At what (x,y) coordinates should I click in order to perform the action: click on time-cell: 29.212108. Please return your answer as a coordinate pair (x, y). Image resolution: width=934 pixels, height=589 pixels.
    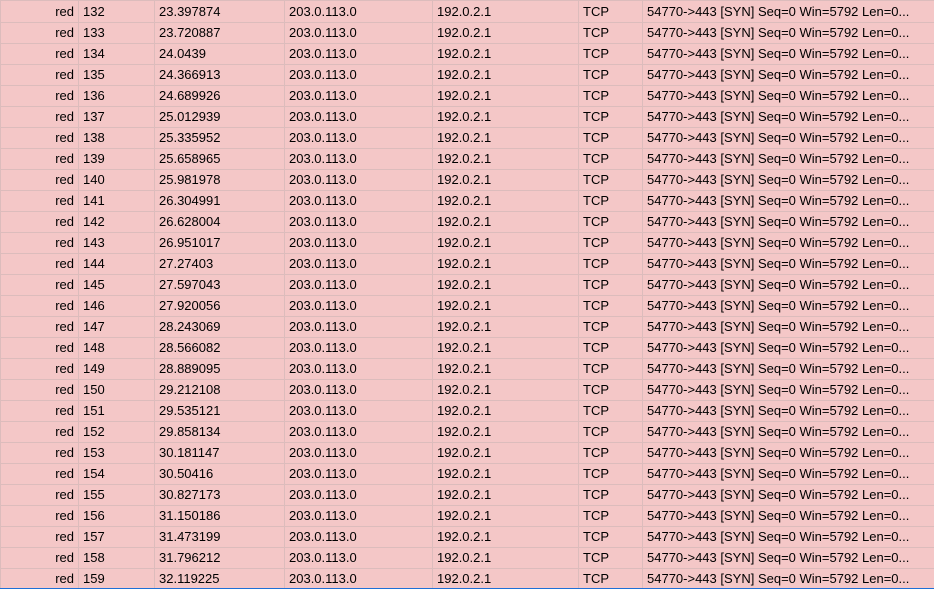
    Looking at the image, I should click on (219, 390).